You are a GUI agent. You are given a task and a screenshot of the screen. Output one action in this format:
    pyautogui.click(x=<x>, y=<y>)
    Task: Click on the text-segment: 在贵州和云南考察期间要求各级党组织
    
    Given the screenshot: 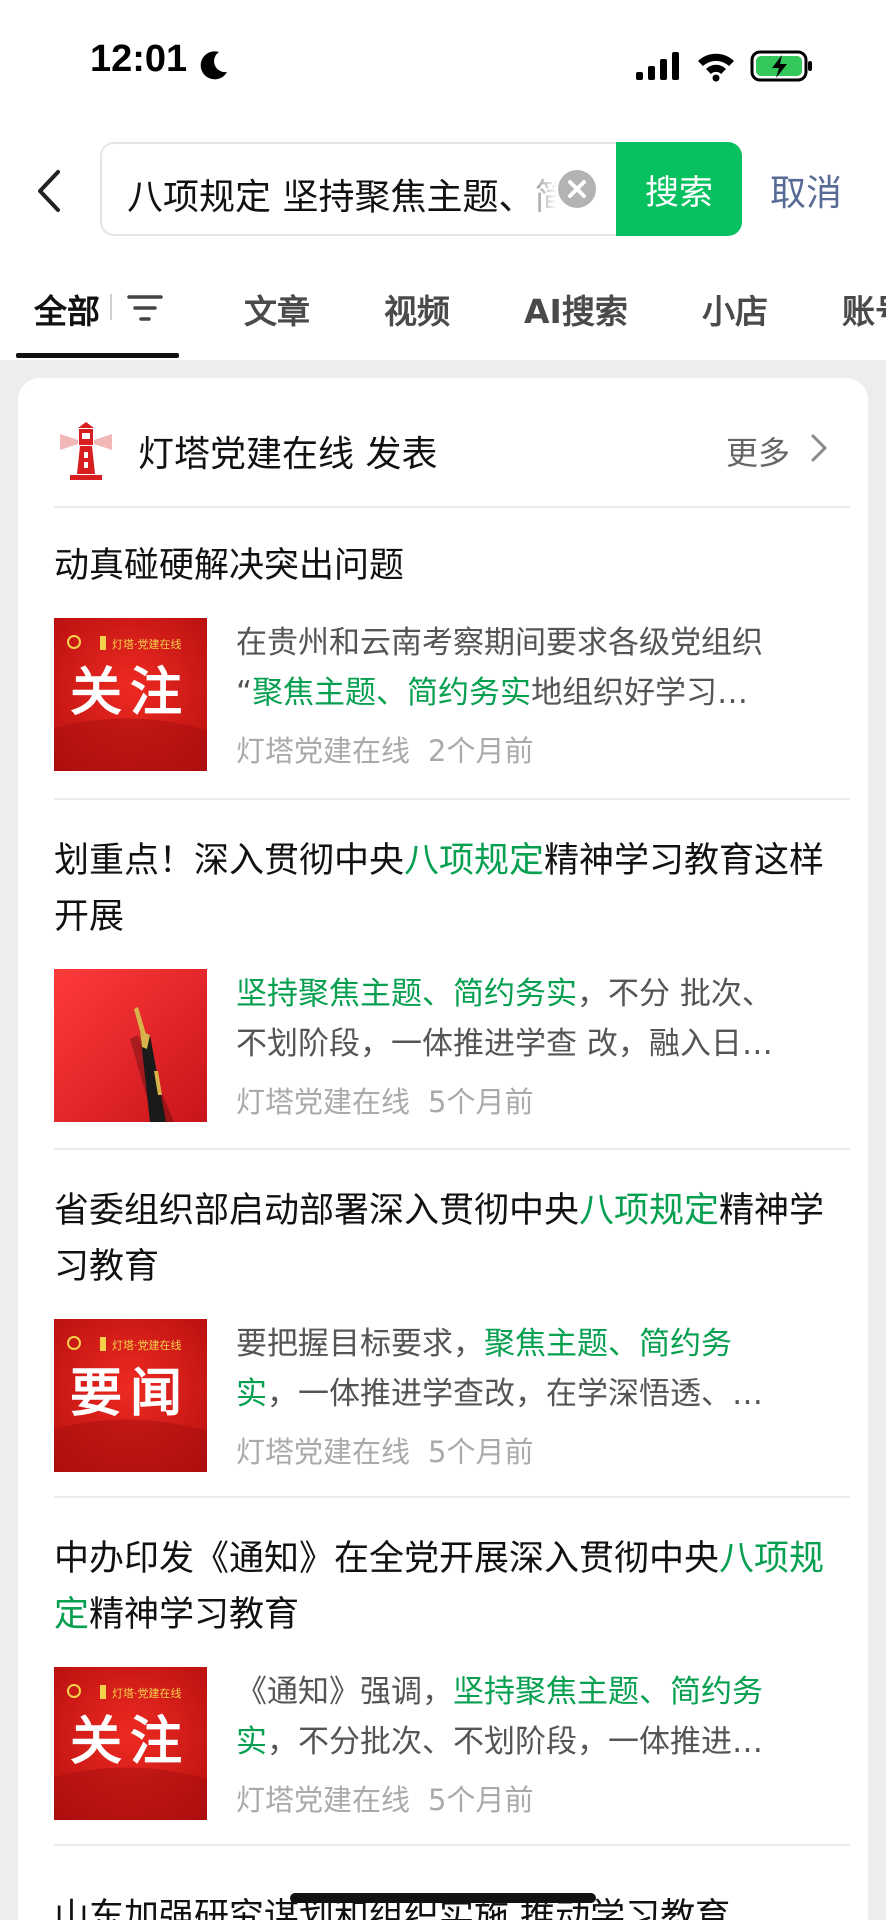 What is the action you would take?
    pyautogui.click(x=499, y=643)
    